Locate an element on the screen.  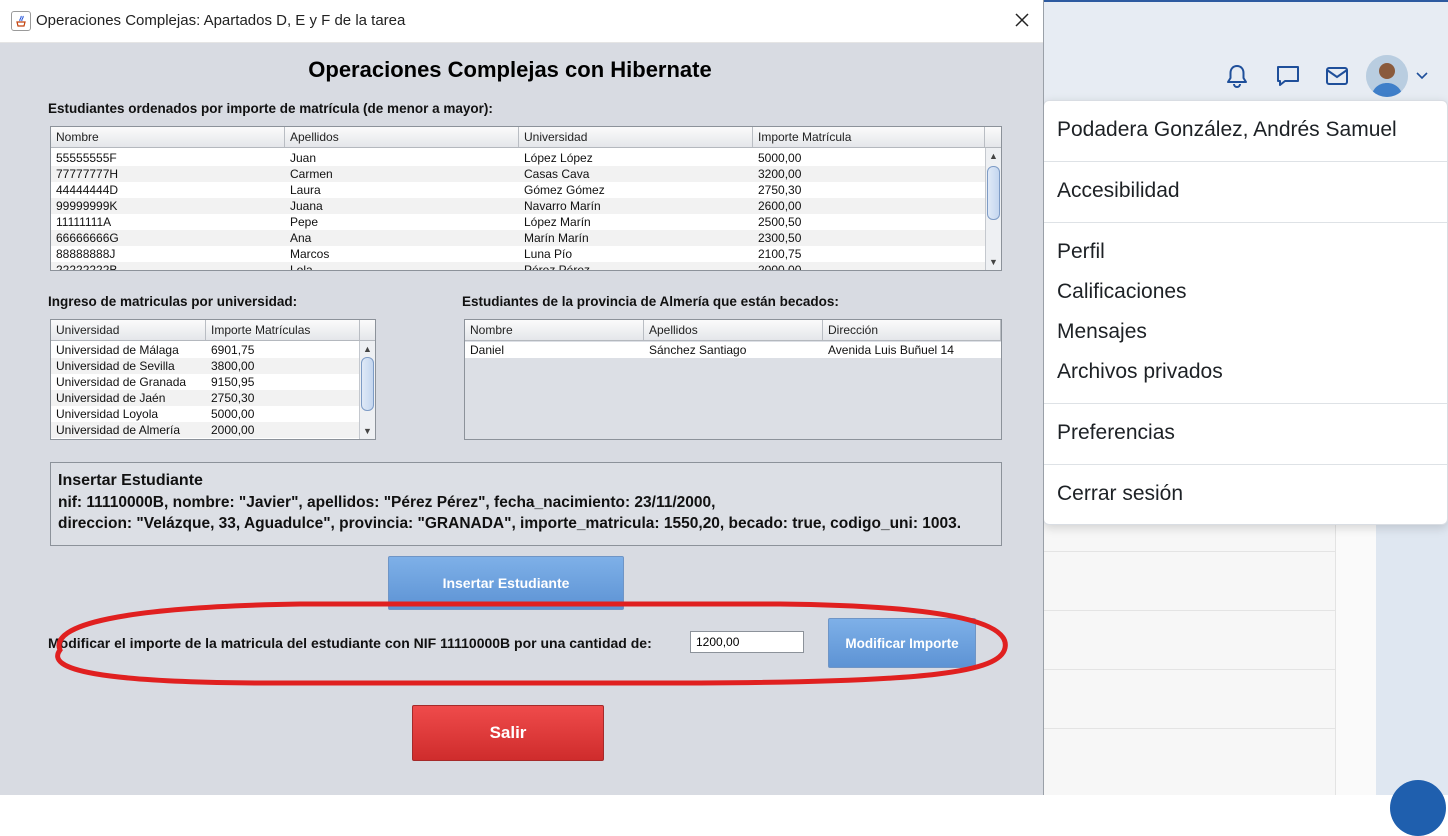
cell: 3200,00 is located at coordinates (780, 174).